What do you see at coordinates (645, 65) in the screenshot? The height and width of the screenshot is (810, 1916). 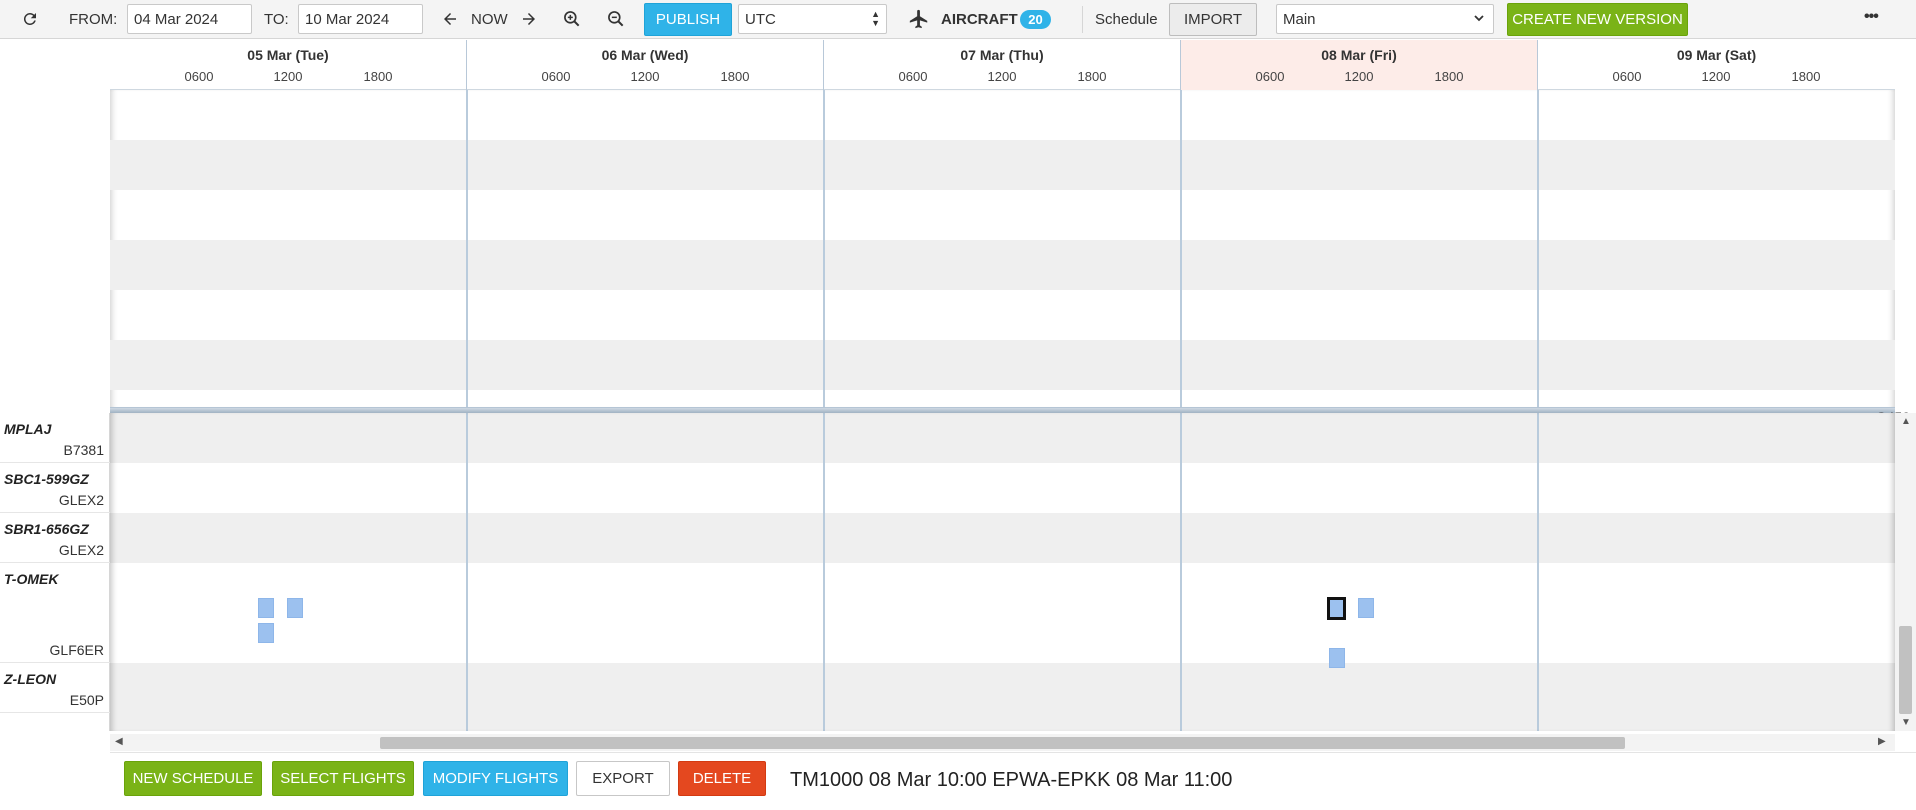 I see `day-column-header: 06 Mar (Wed) 0600 1200 1800` at bounding box center [645, 65].